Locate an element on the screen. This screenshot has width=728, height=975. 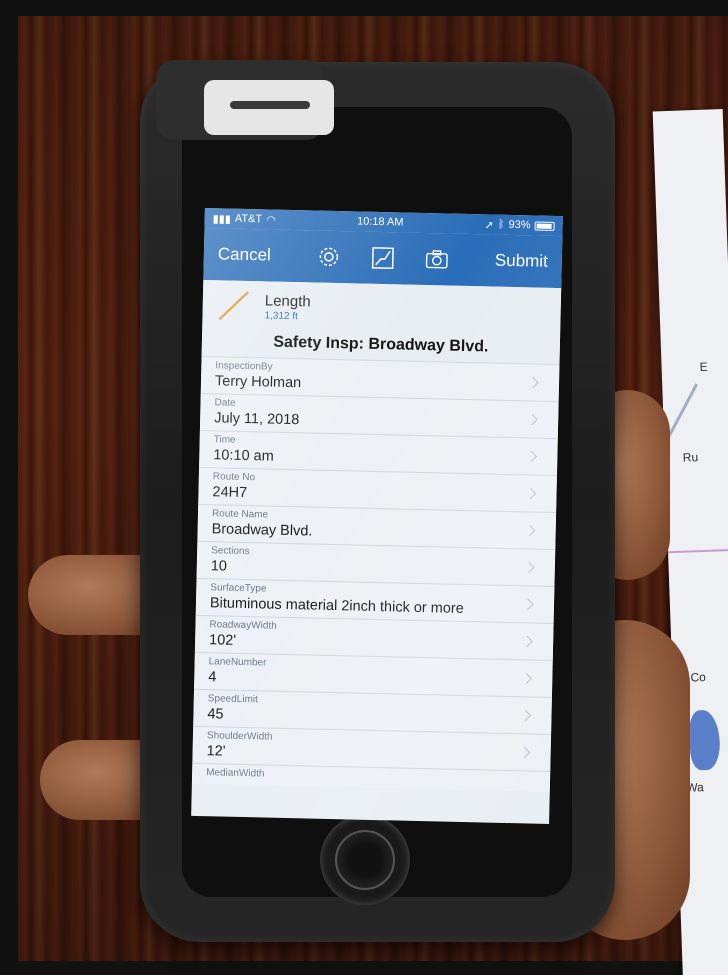
camera-icon is located at coordinates (437, 259).